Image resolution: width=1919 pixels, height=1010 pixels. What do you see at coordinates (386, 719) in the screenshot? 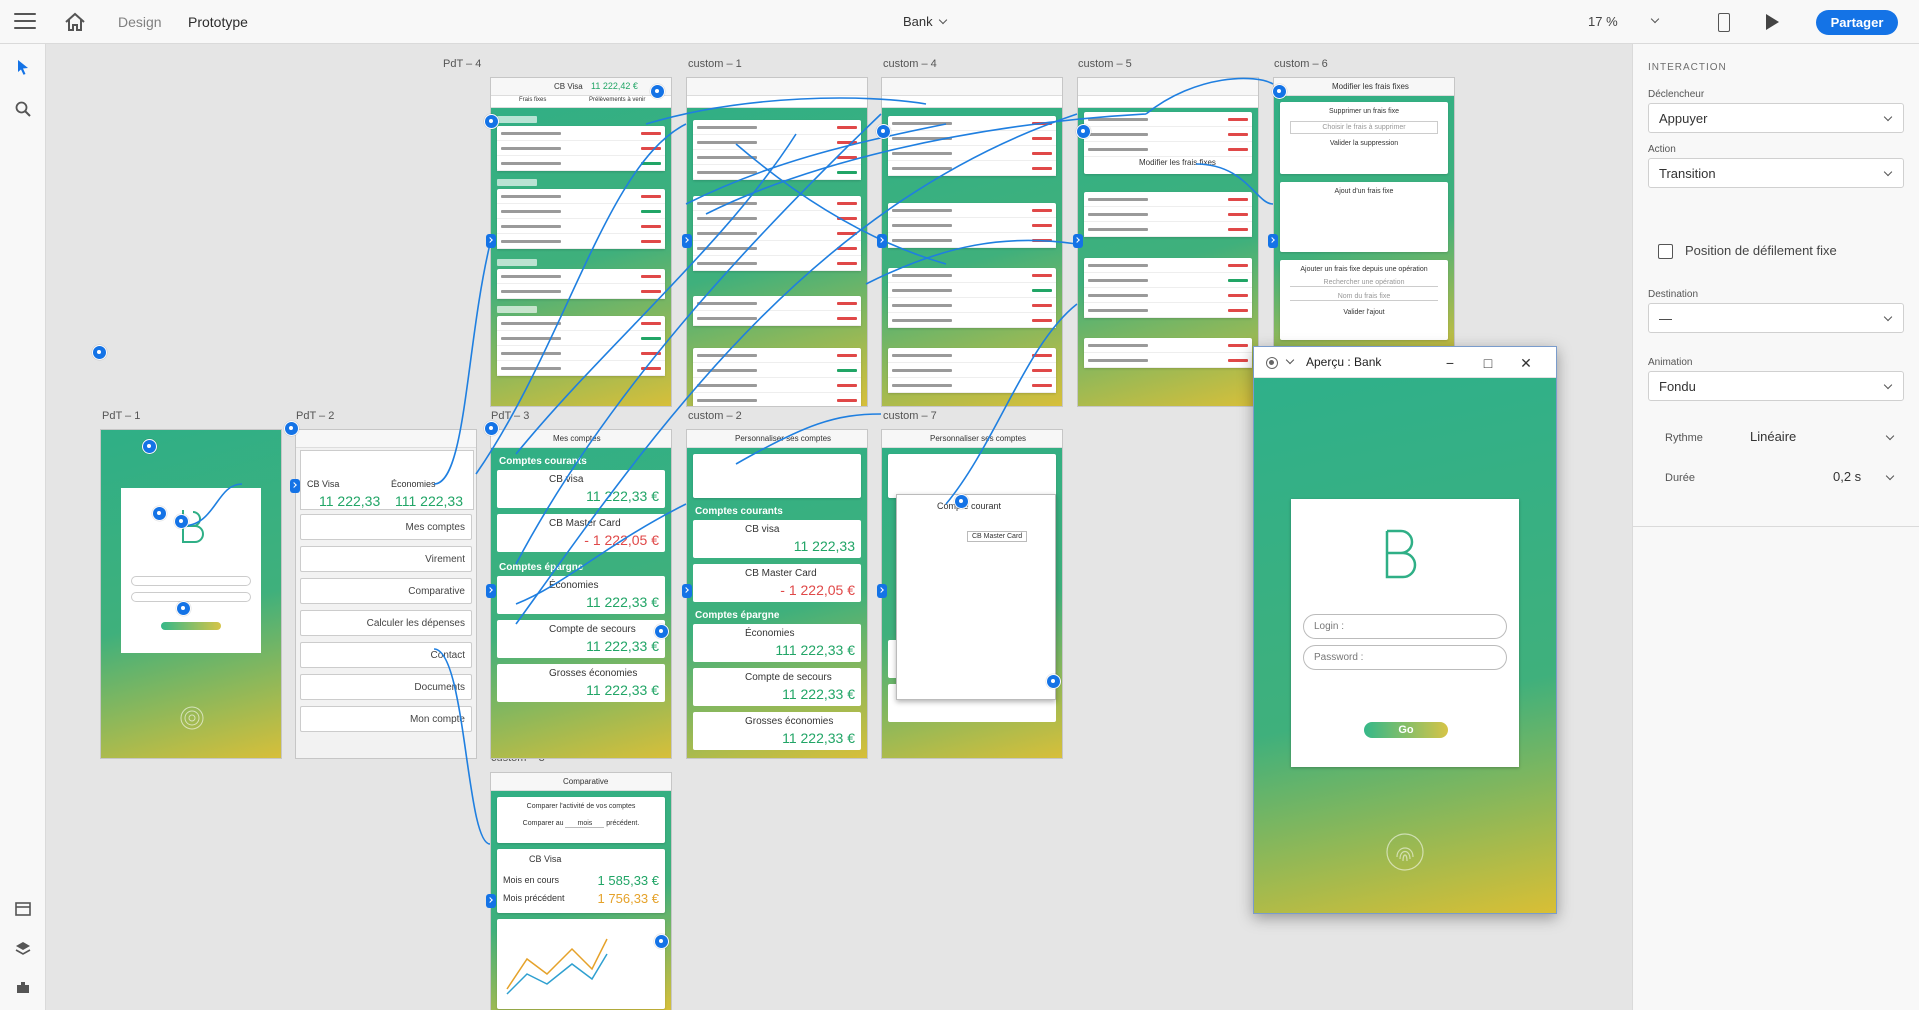
I see `menu-item-mon-compte: Mon compte` at bounding box center [386, 719].